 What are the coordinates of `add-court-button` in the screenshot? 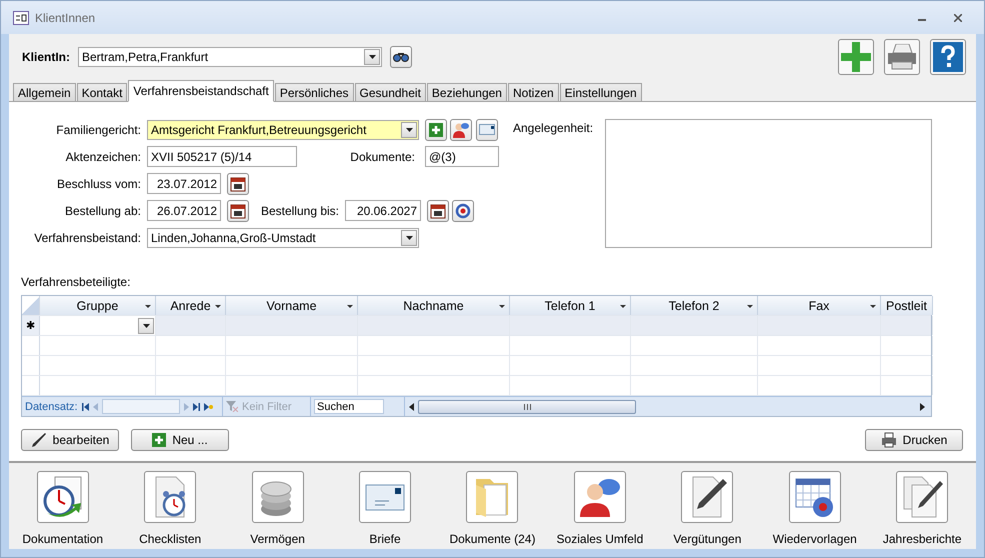 It's located at (436, 129).